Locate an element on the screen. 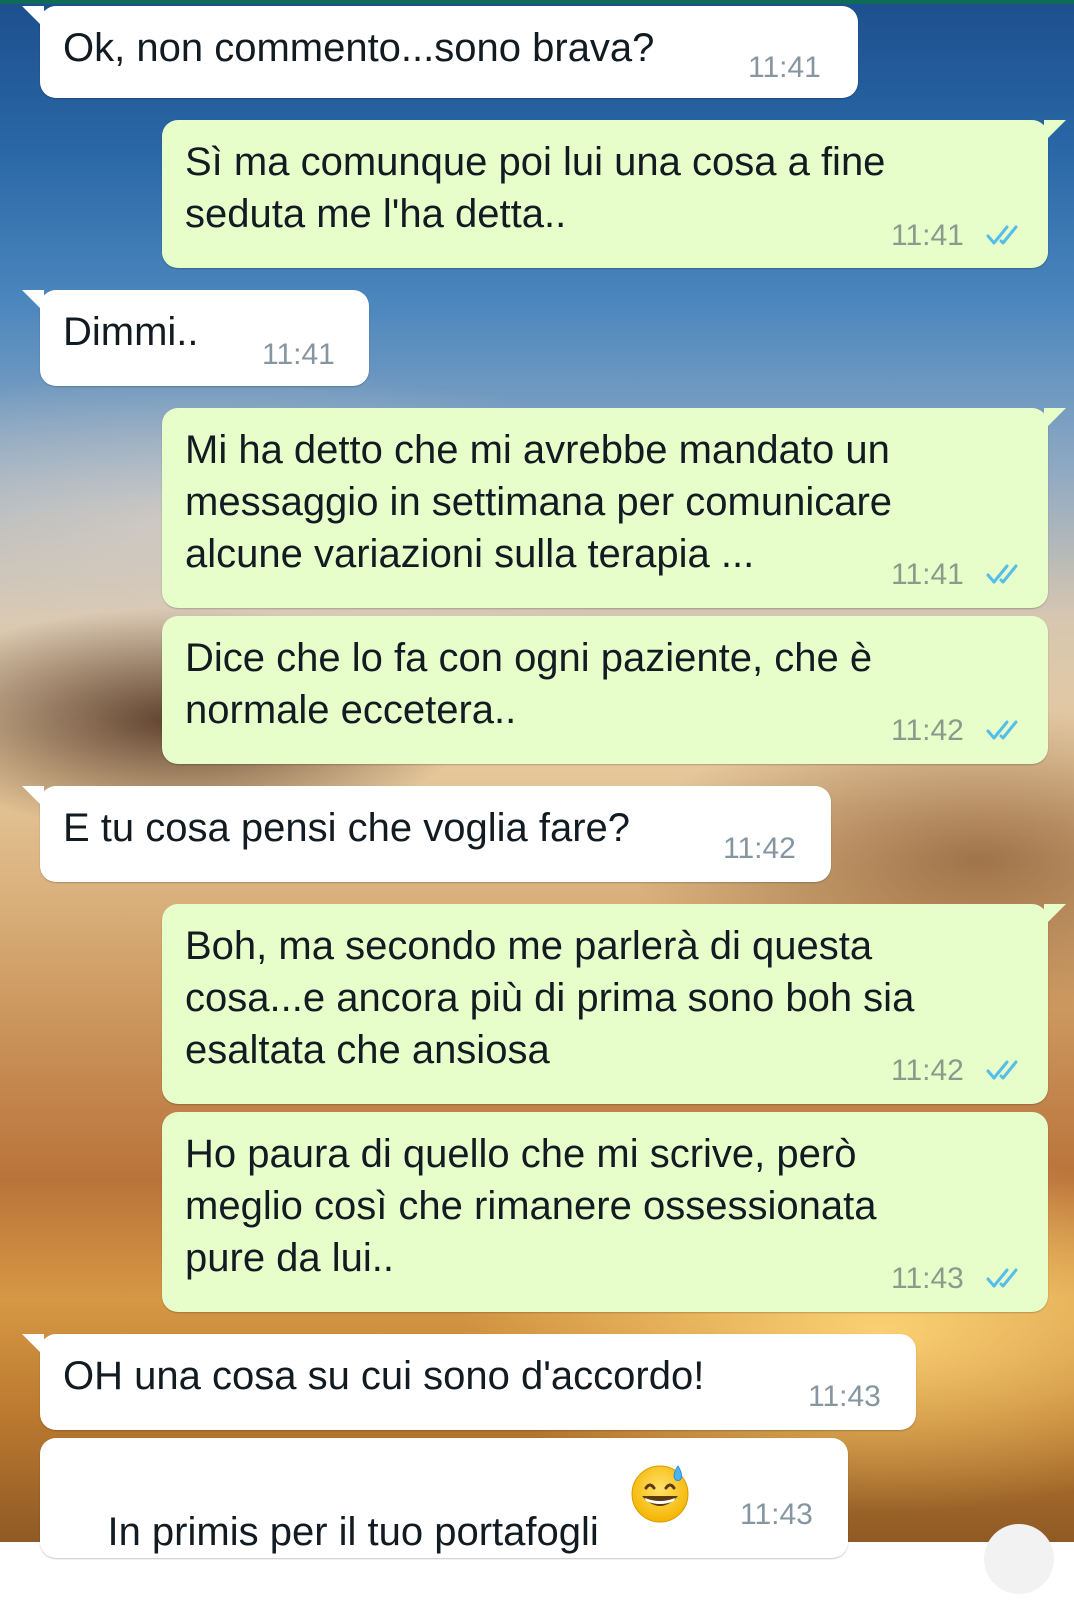 This screenshot has height=1610, width=1074. top-accent-bar is located at coordinates (537, 2).